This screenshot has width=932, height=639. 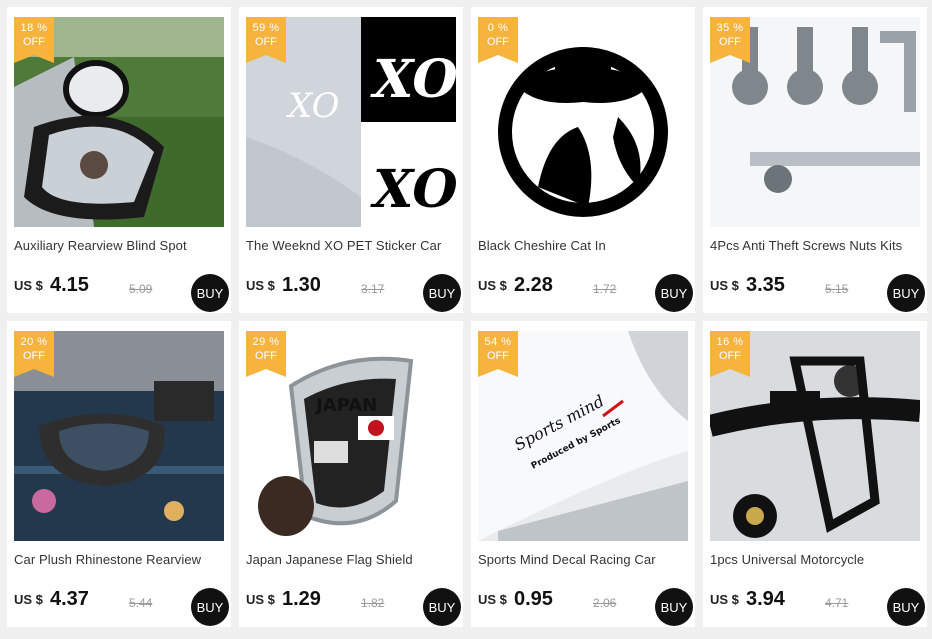 What do you see at coordinates (121, 292) in the screenshot?
I see `price-row: US $ 4.15 5.09 BUY` at bounding box center [121, 292].